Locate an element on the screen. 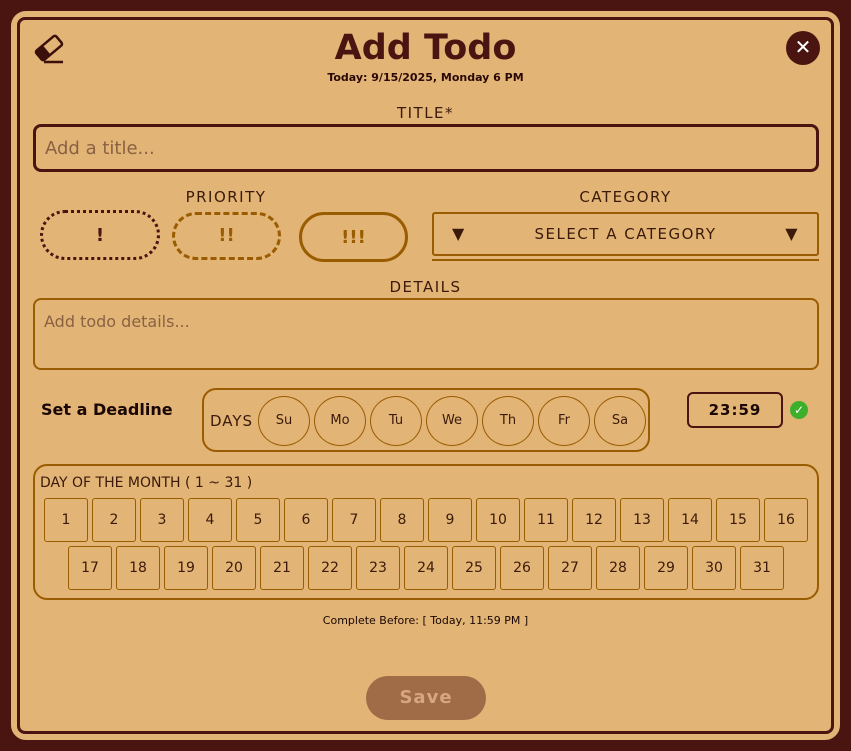  month-day-button: 18 is located at coordinates (138, 568).